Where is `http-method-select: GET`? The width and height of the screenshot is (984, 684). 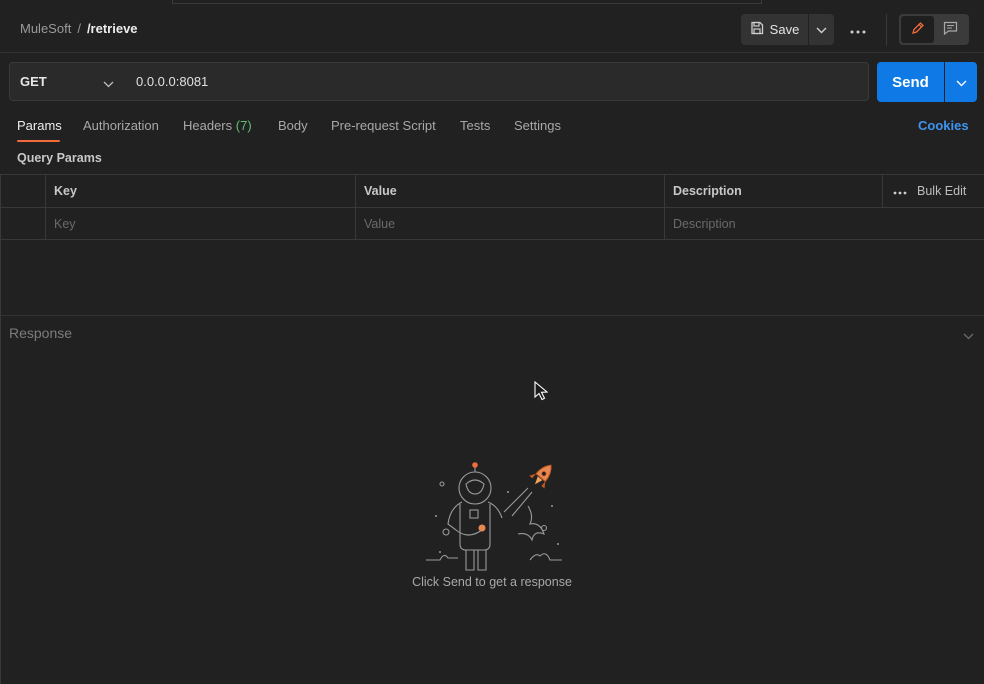
http-method-select: GET is located at coordinates (67, 81).